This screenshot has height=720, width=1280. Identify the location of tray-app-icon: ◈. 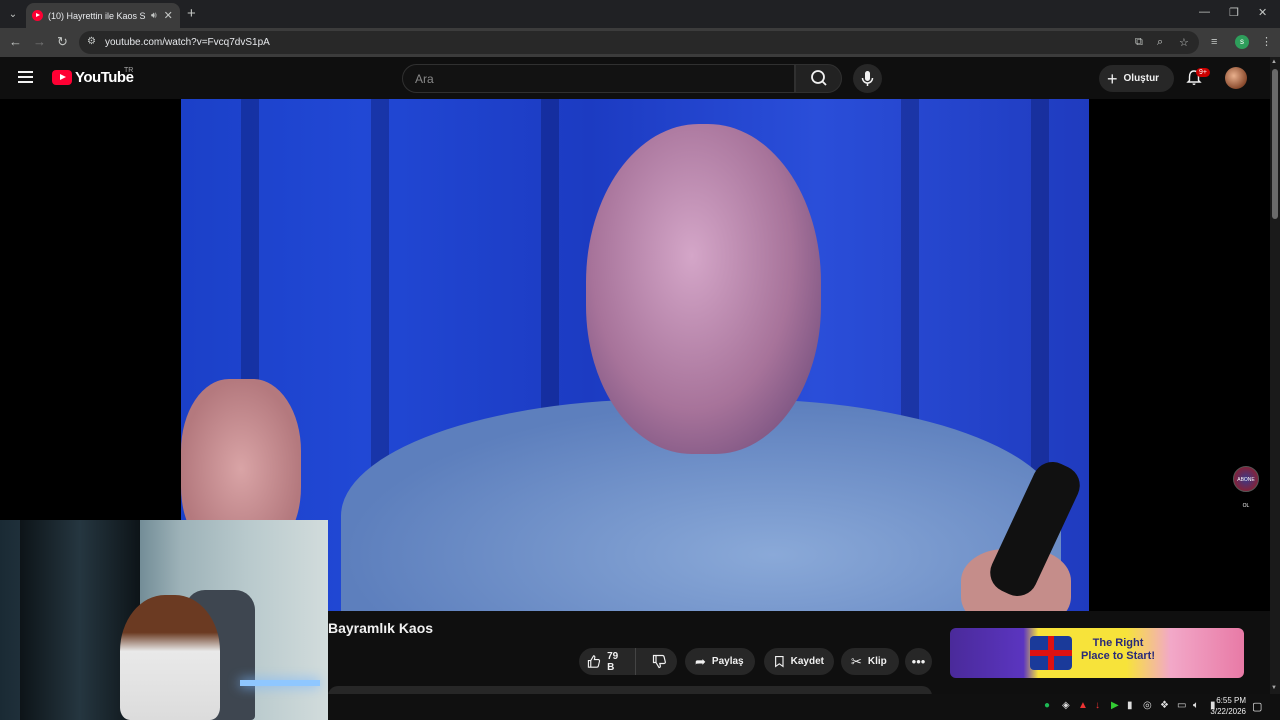
(1066, 705).